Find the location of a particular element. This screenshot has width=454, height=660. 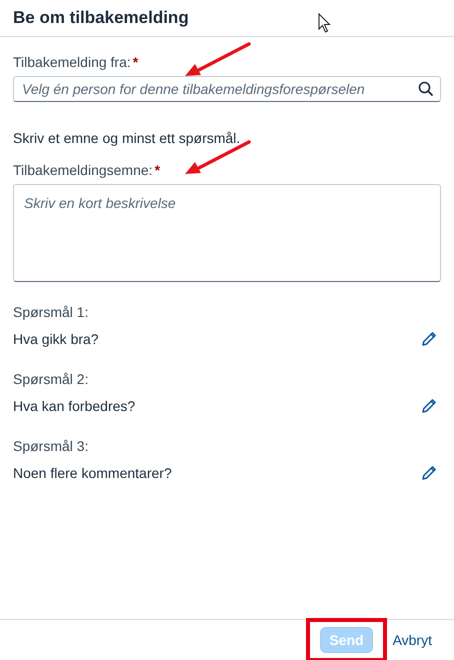

arrow-annotation is located at coordinates (218, 59).